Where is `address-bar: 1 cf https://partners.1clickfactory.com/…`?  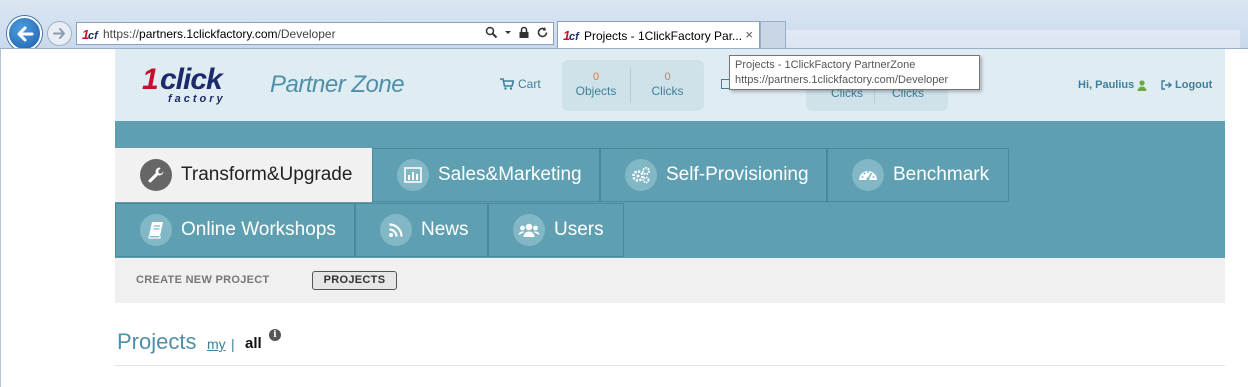
address-bar: 1 cf https://partners.1clickfactory.com/… is located at coordinates (315, 33).